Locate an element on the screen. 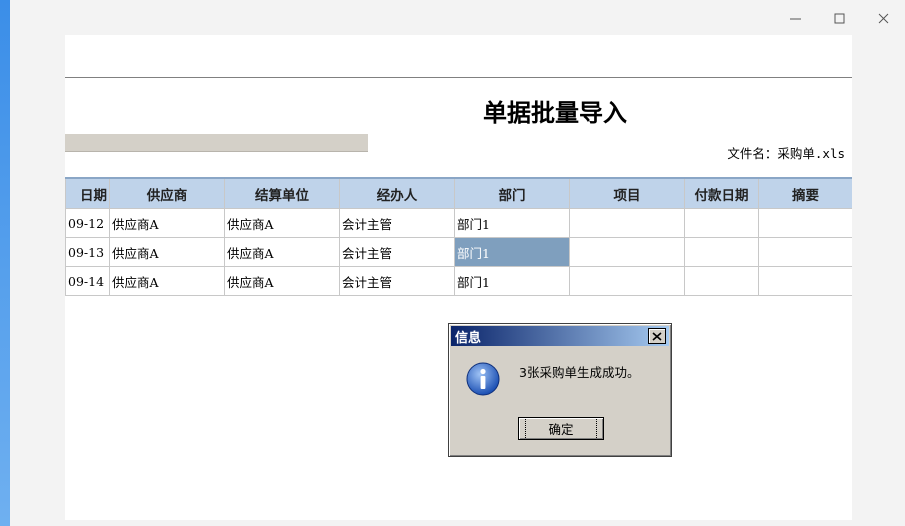 Image resolution: width=905 pixels, height=526 pixels. dialog-message: 3张采购单生成成功。 is located at coordinates (579, 372).